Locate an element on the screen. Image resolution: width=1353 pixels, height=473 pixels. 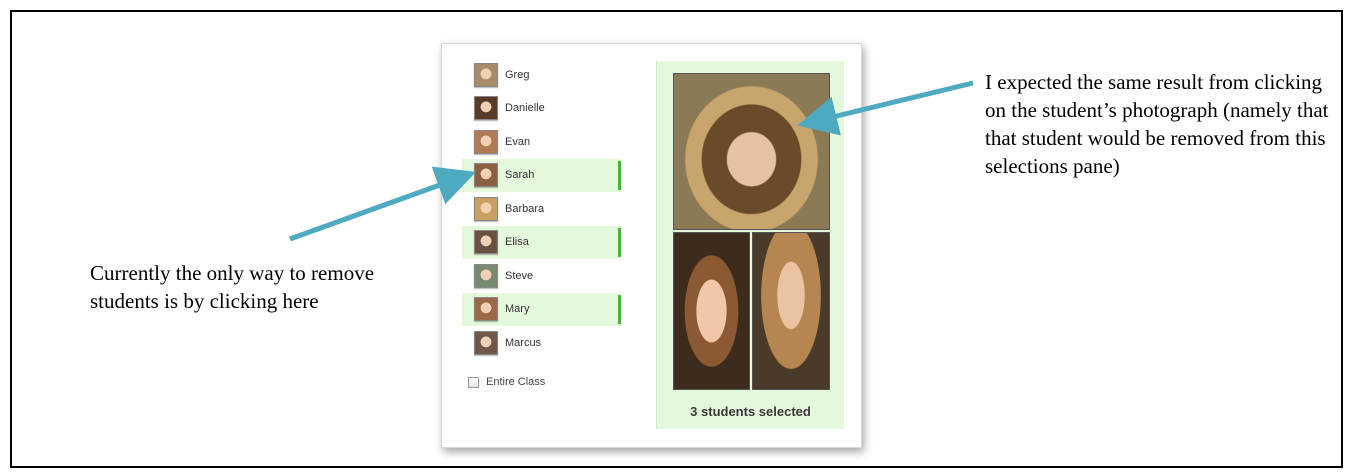
selected-count: 3 students selected is located at coordinates (750, 411).